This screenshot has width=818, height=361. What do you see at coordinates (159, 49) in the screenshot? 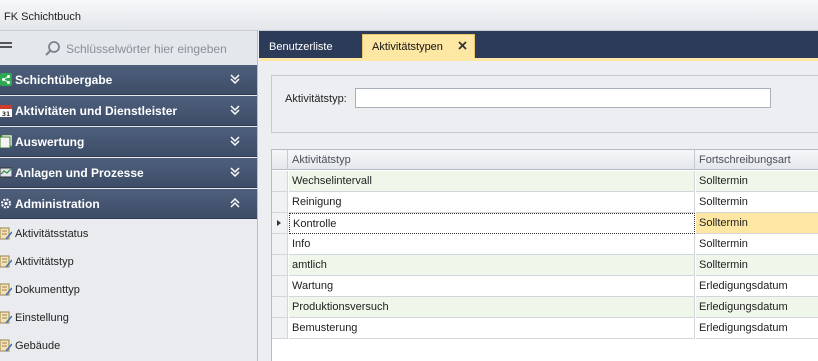
I see `nav-search-input` at bounding box center [159, 49].